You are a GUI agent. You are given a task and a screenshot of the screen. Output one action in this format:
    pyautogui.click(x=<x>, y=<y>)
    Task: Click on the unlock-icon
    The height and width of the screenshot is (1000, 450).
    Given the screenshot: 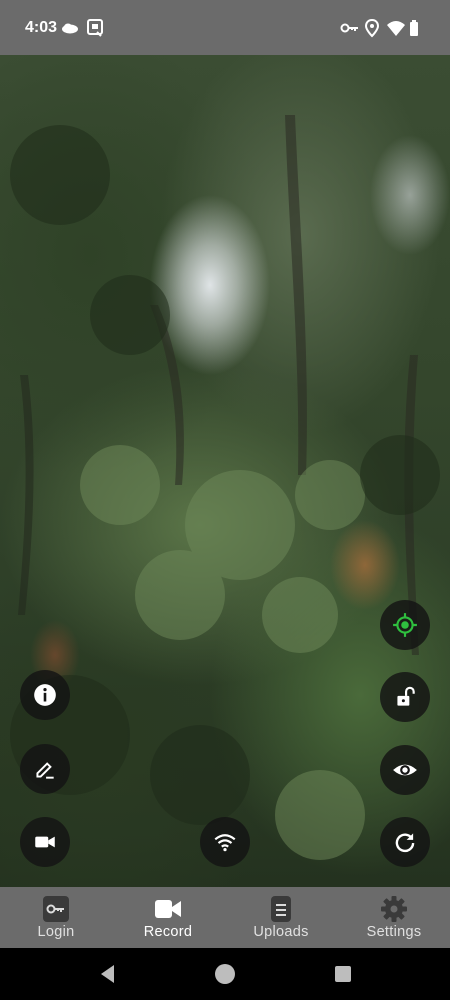 What is the action you would take?
    pyautogui.click(x=406, y=696)
    